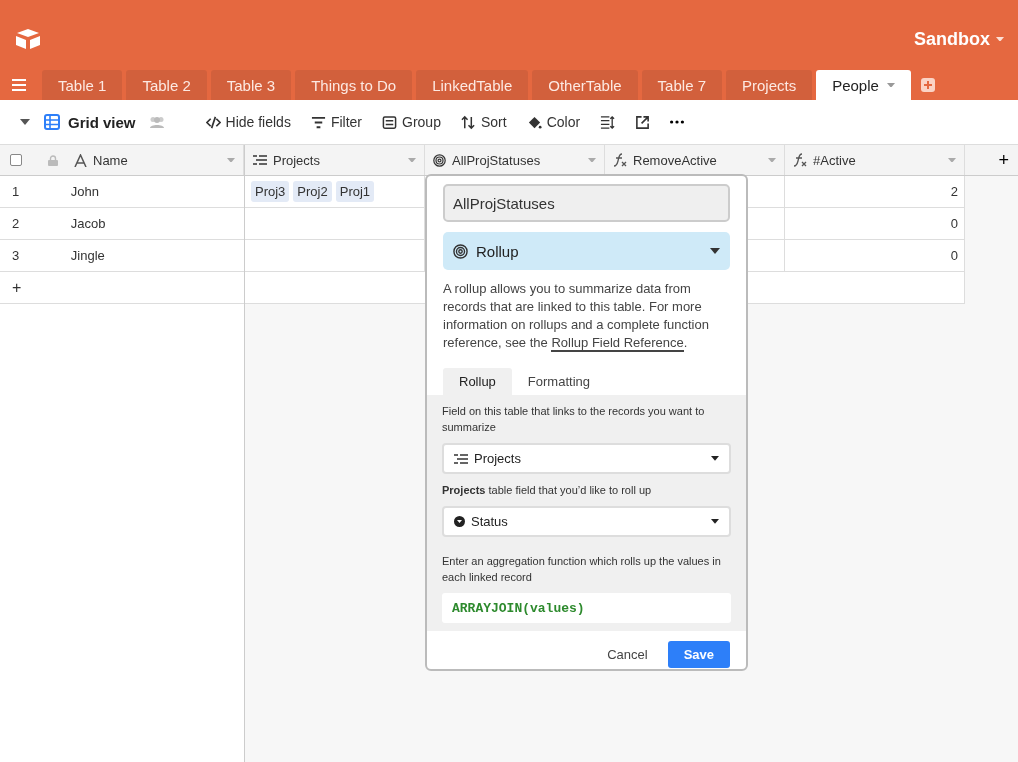 This screenshot has width=1018, height=762. What do you see at coordinates (698, 654) in the screenshot?
I see `save-button: Save` at bounding box center [698, 654].